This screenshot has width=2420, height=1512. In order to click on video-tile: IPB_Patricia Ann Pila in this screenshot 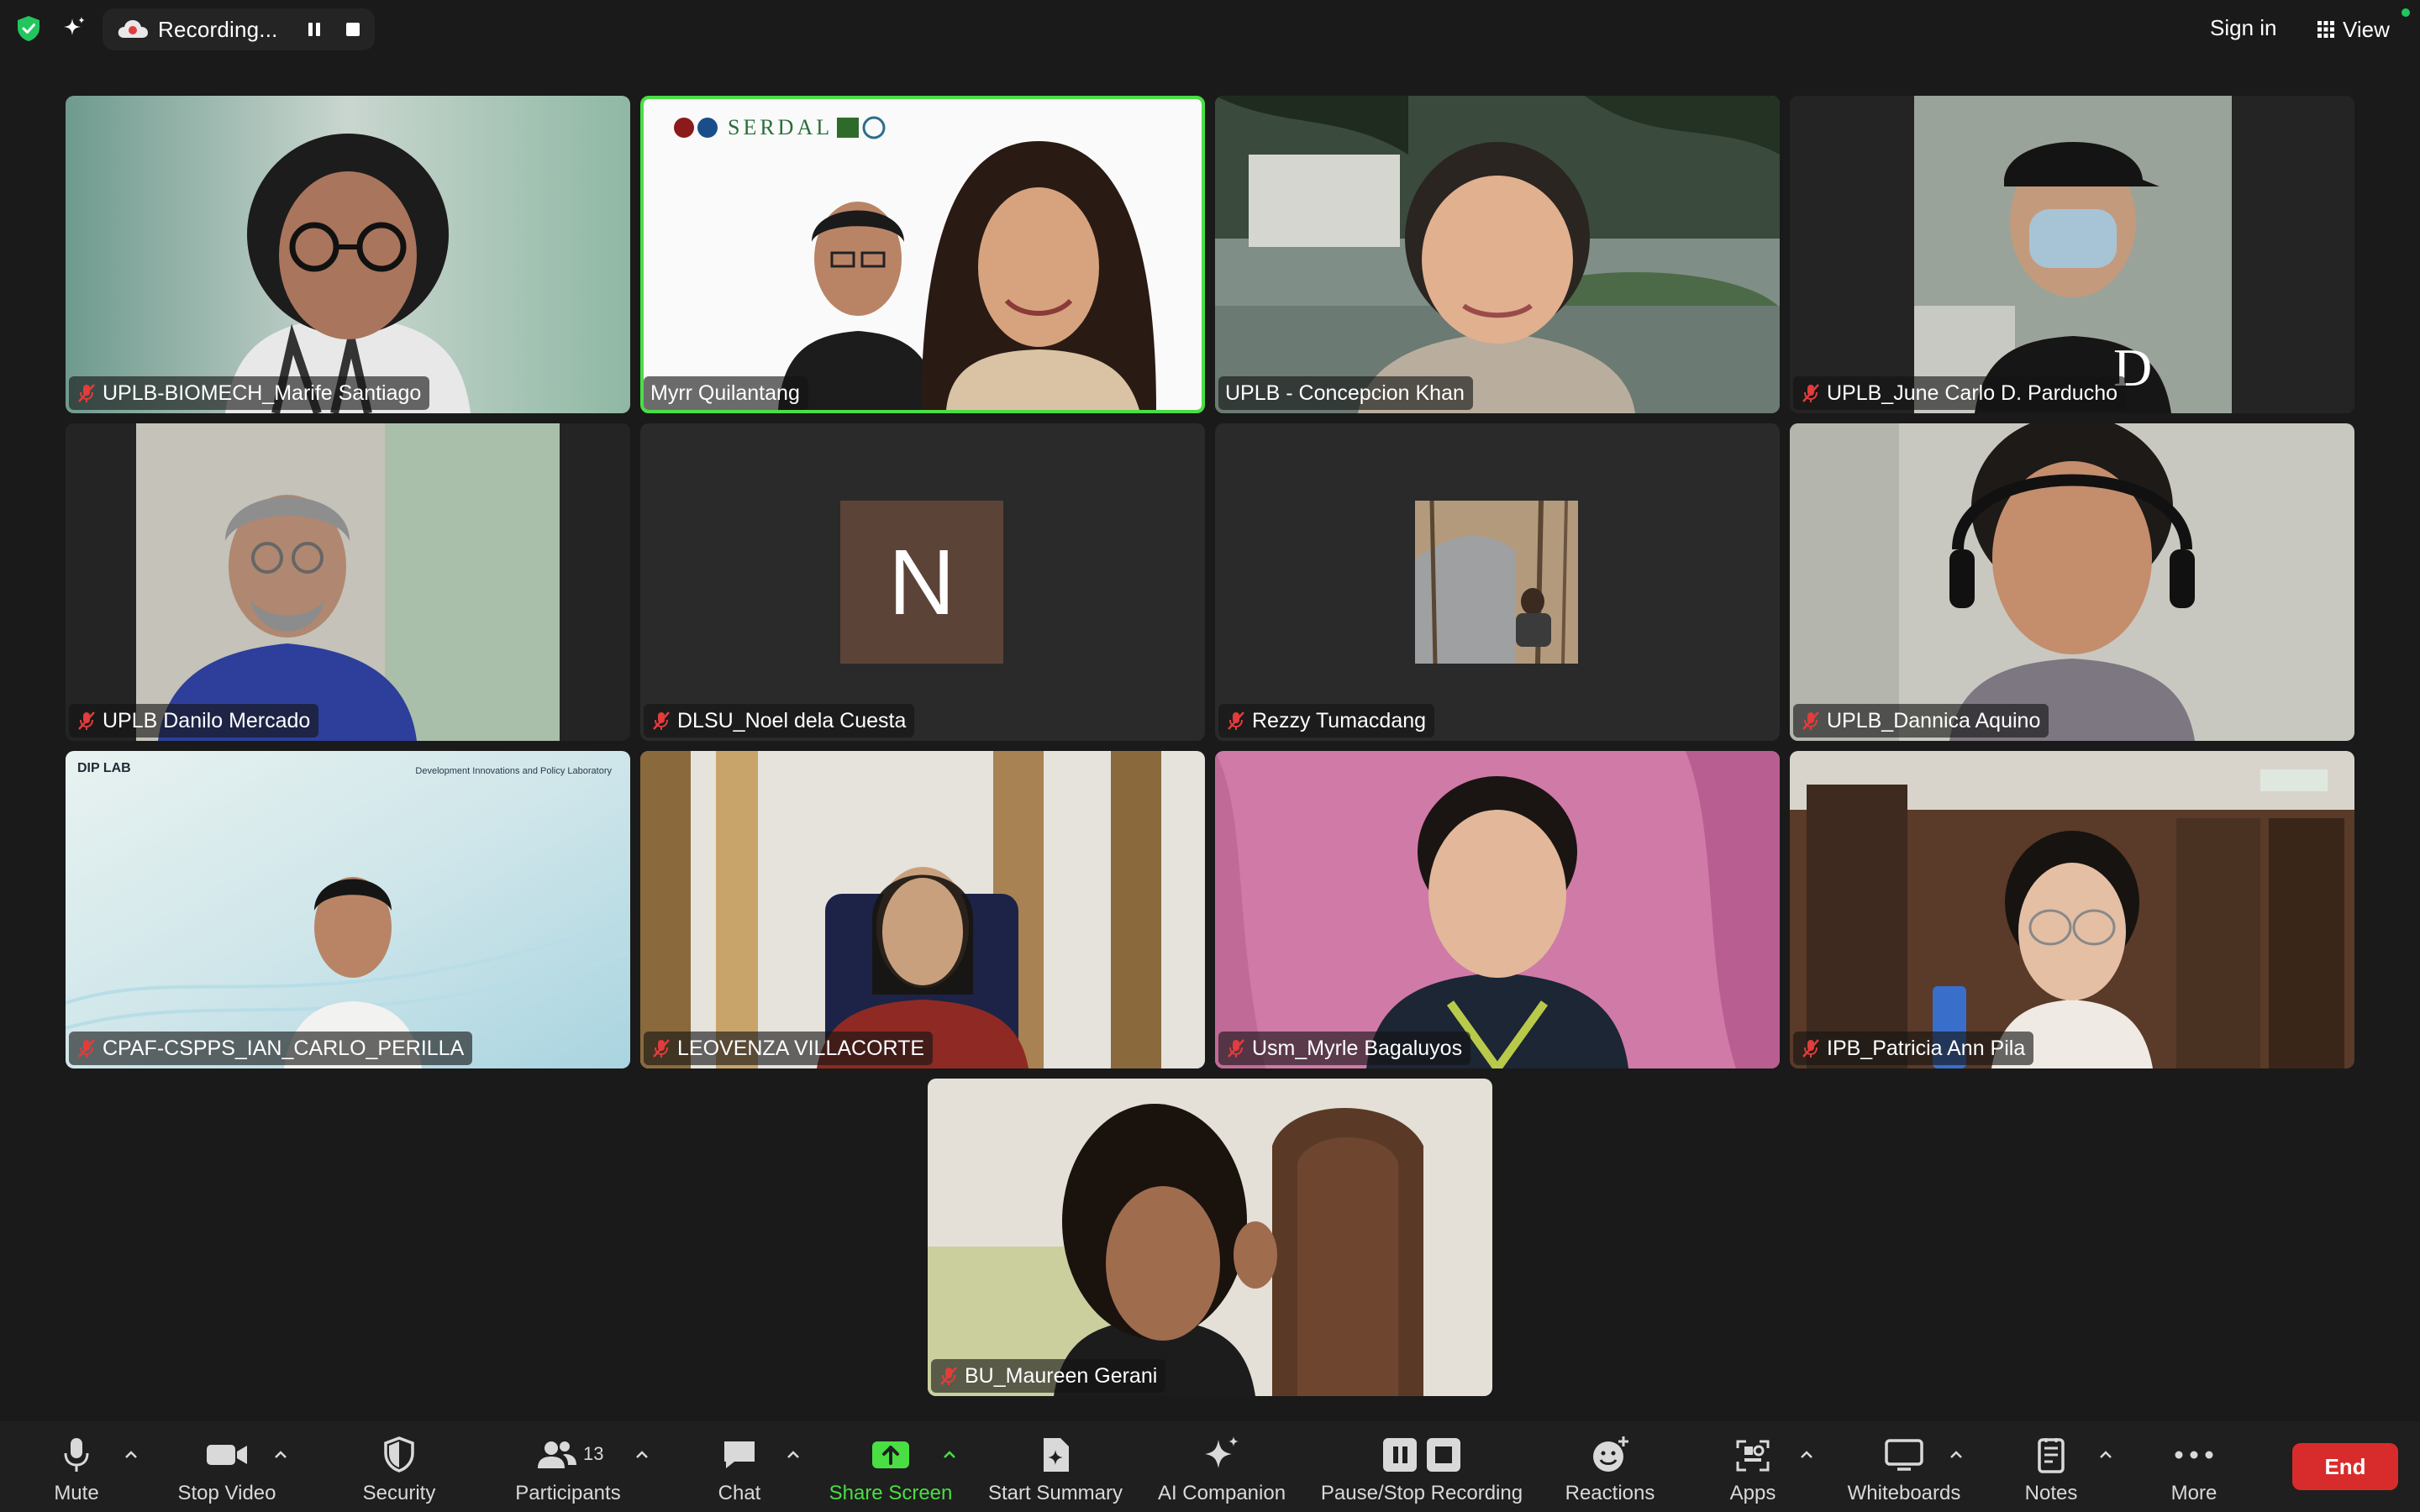, I will do `click(2072, 909)`.